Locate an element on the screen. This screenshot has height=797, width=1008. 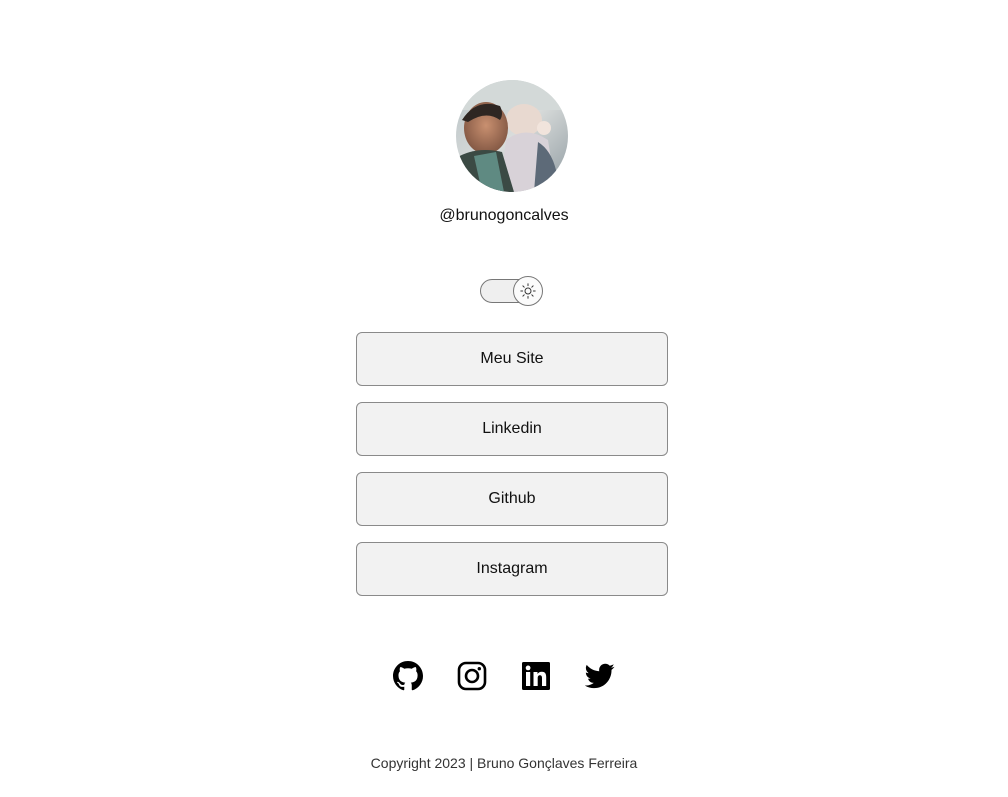
profile-handle: @brunogoncalves is located at coordinates (504, 215).